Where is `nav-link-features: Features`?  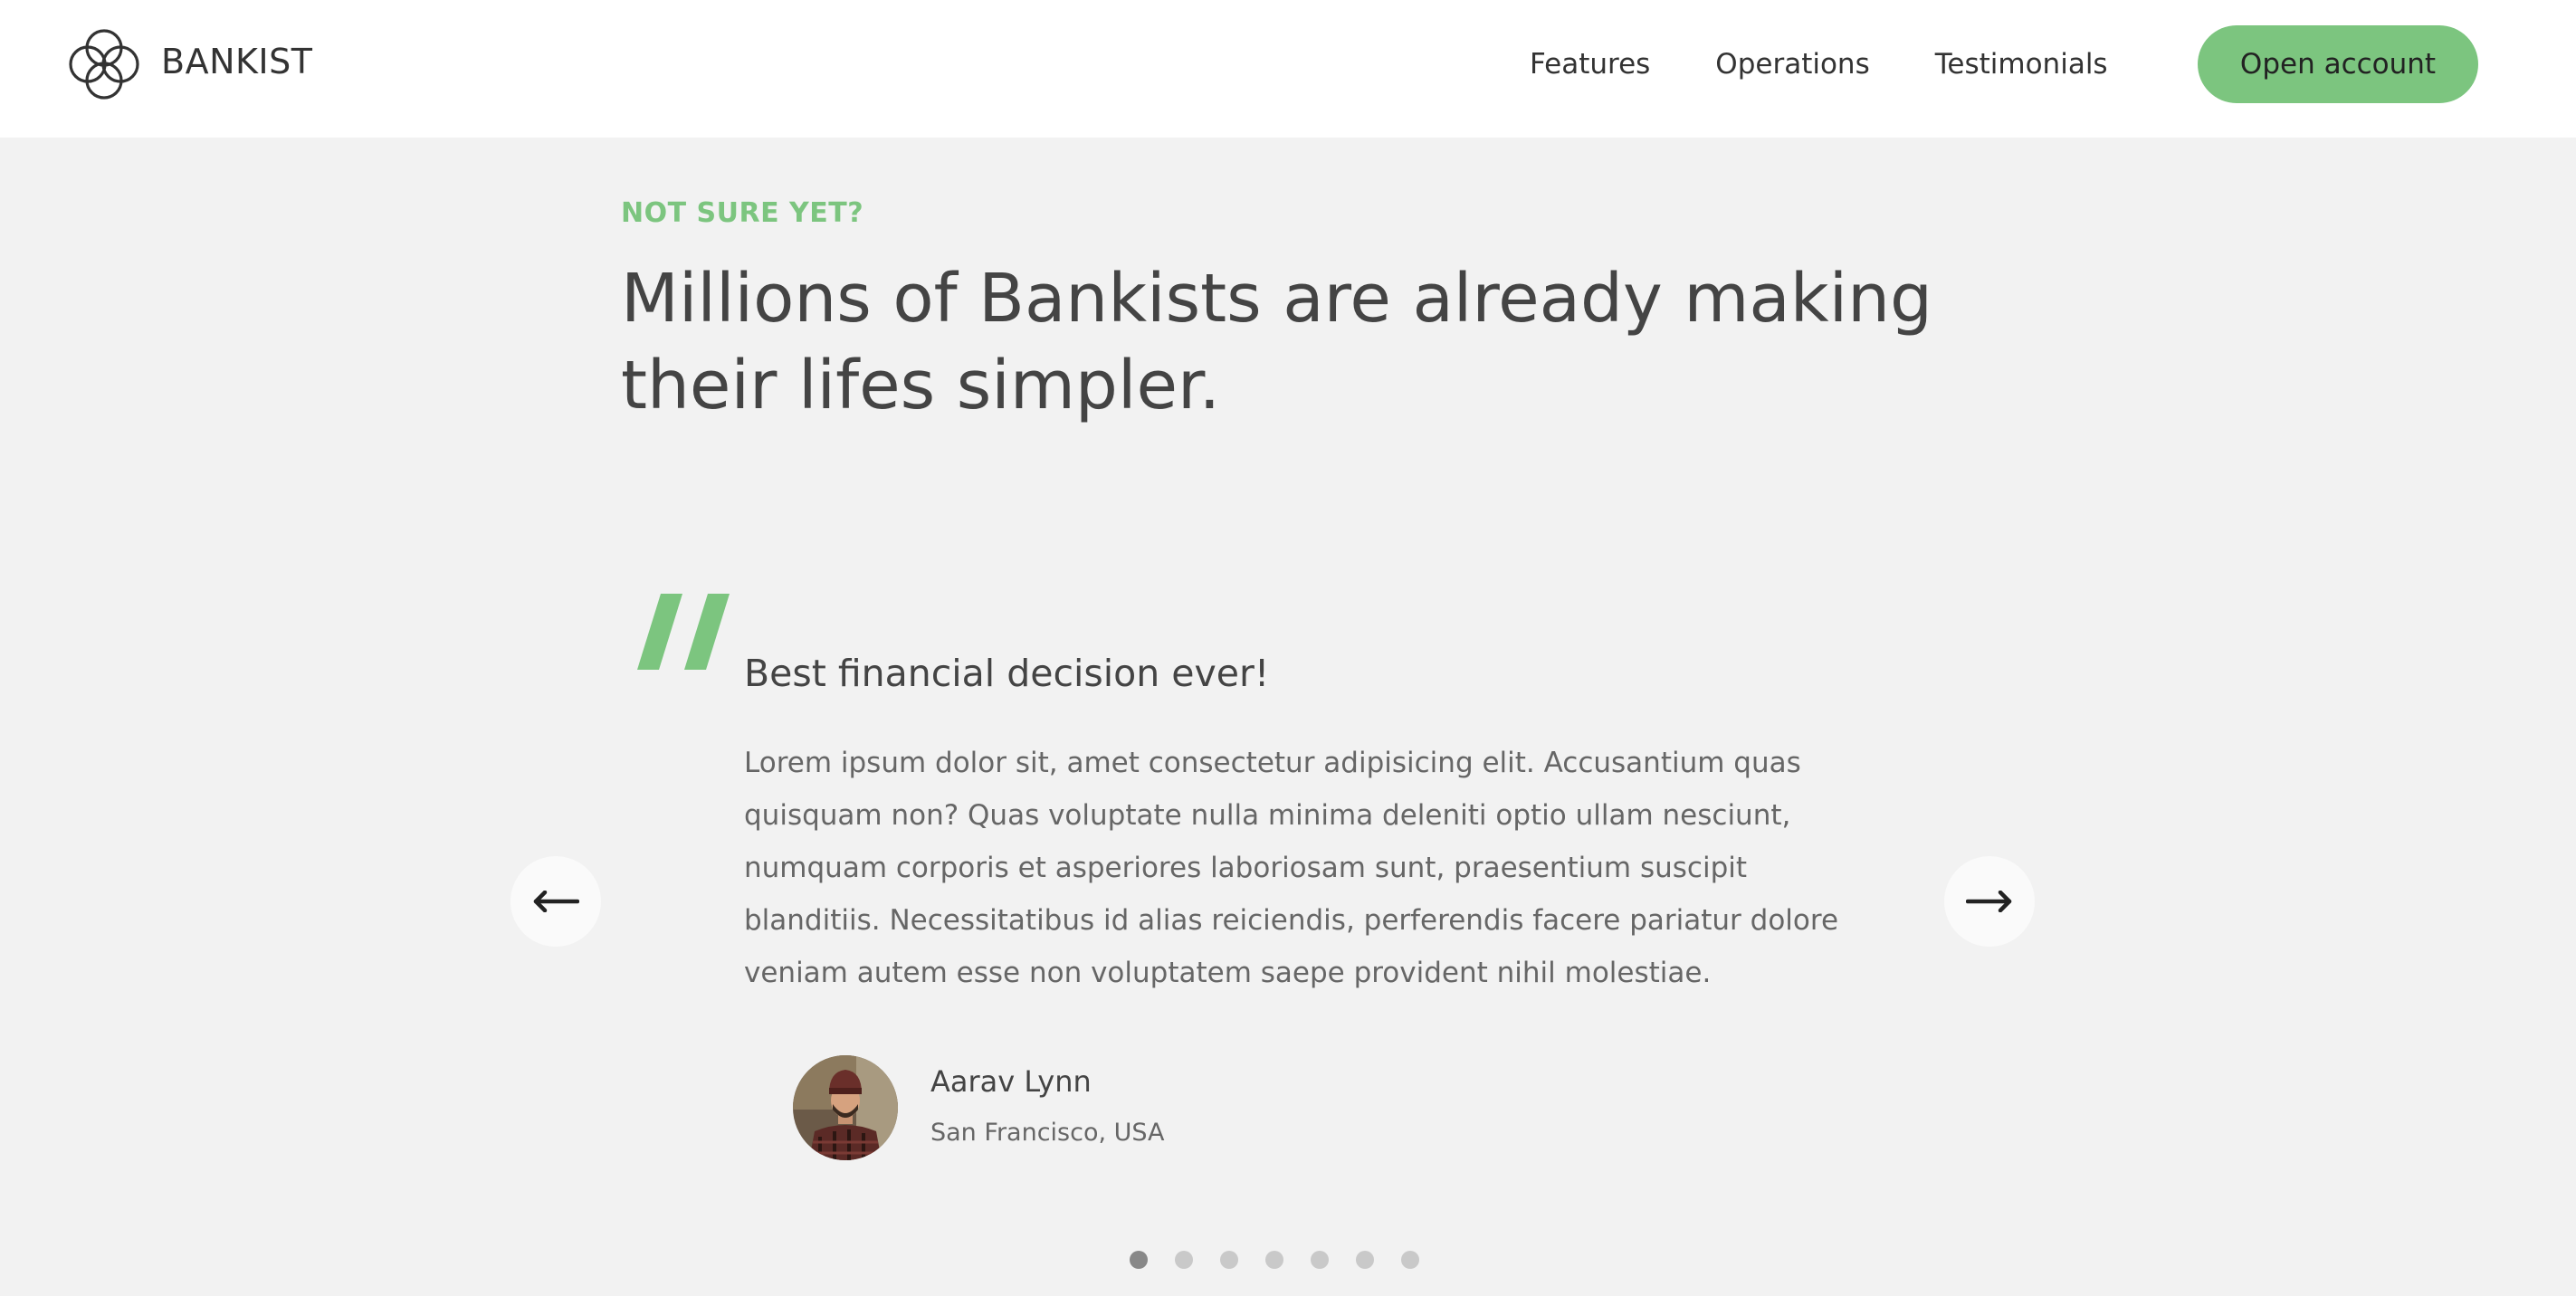 nav-link-features: Features is located at coordinates (1590, 64).